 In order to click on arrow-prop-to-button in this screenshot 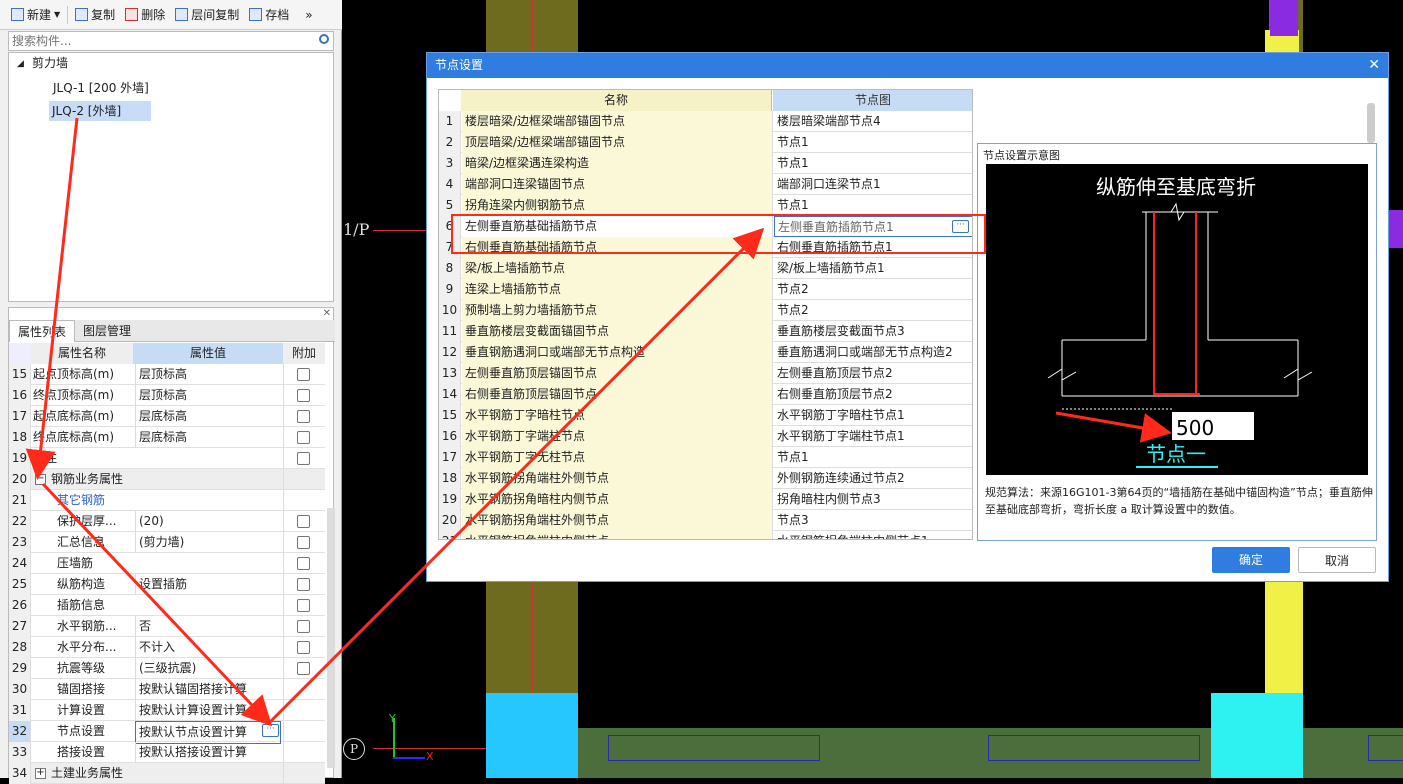, I will do `click(157, 604)`.